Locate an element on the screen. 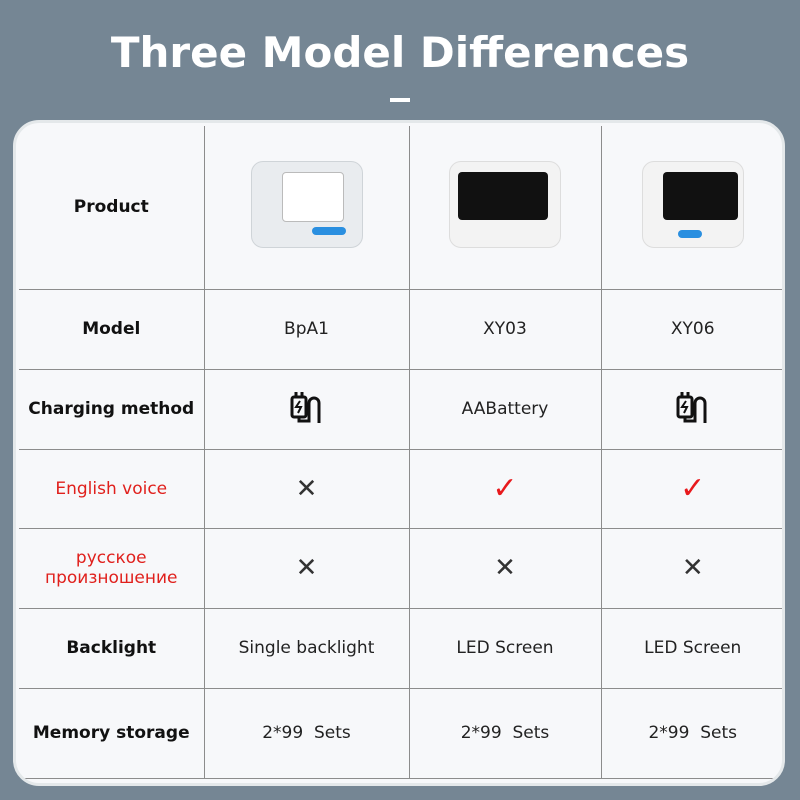 The width and height of the screenshot is (800, 800). cell: Single backlight is located at coordinates (306, 648).